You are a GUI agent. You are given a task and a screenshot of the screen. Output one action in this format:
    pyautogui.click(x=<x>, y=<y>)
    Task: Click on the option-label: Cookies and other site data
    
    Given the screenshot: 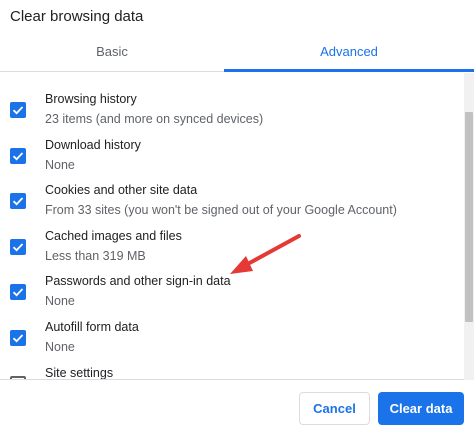 What is the action you would take?
    pyautogui.click(x=121, y=190)
    